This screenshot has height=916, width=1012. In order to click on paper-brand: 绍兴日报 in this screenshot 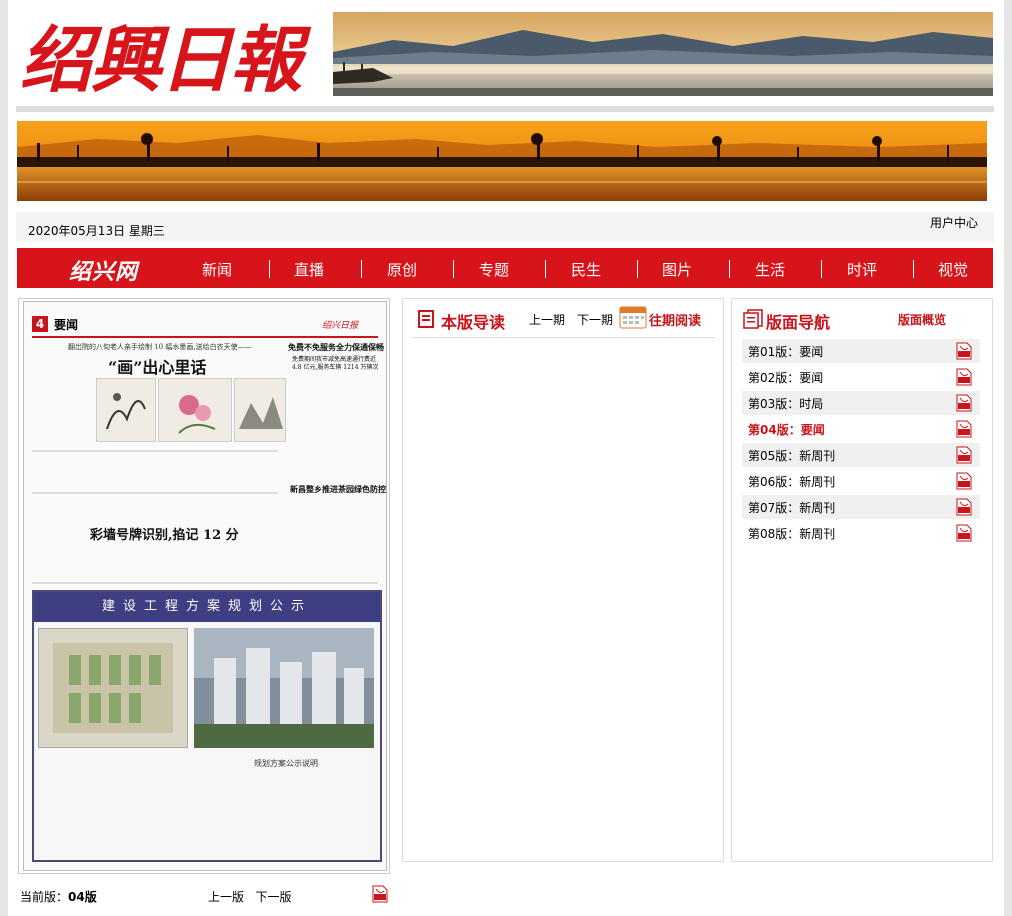, I will do `click(339, 326)`.